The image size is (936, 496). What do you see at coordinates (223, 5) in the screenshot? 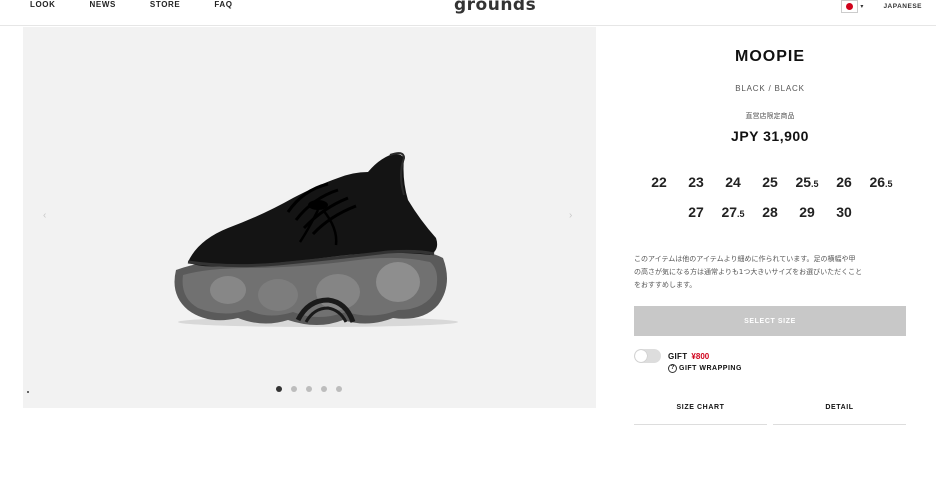
I see `nav-faq: FAQ` at bounding box center [223, 5].